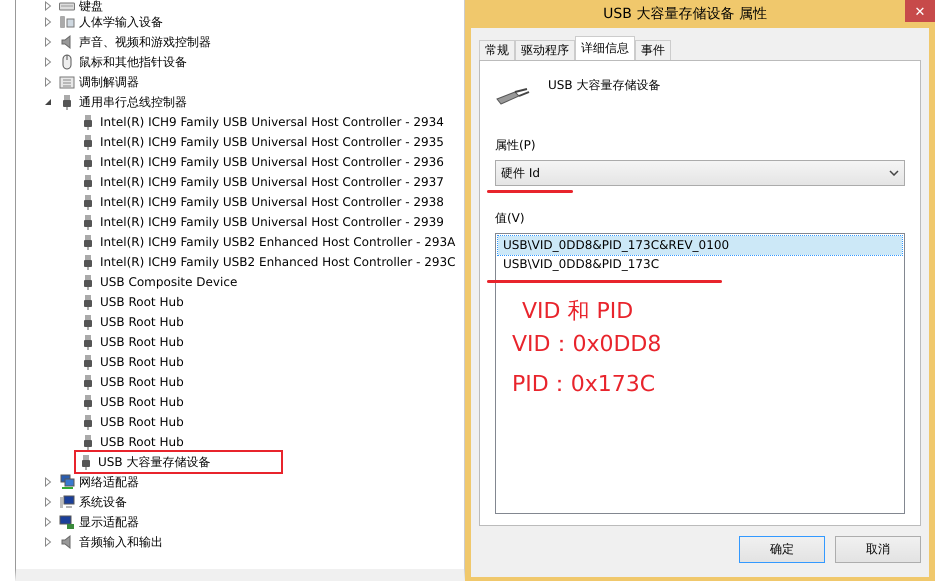 This screenshot has height=581, width=935. I want to click on property-label: 属性(P), so click(516, 145).